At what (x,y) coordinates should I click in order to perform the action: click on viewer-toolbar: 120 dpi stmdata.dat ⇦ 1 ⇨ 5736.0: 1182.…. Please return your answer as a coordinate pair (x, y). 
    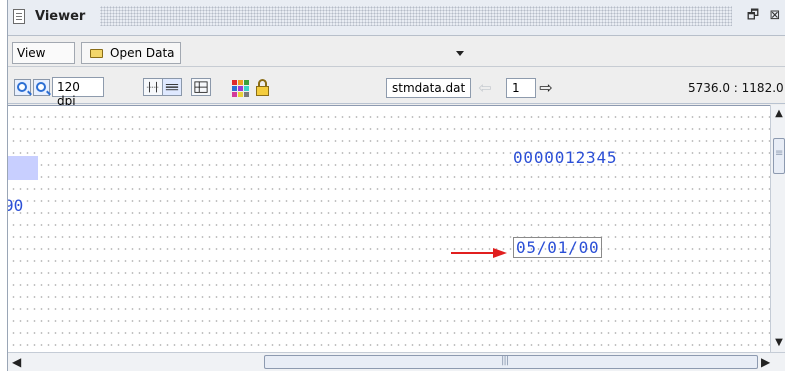
    Looking at the image, I should click on (396, 88).